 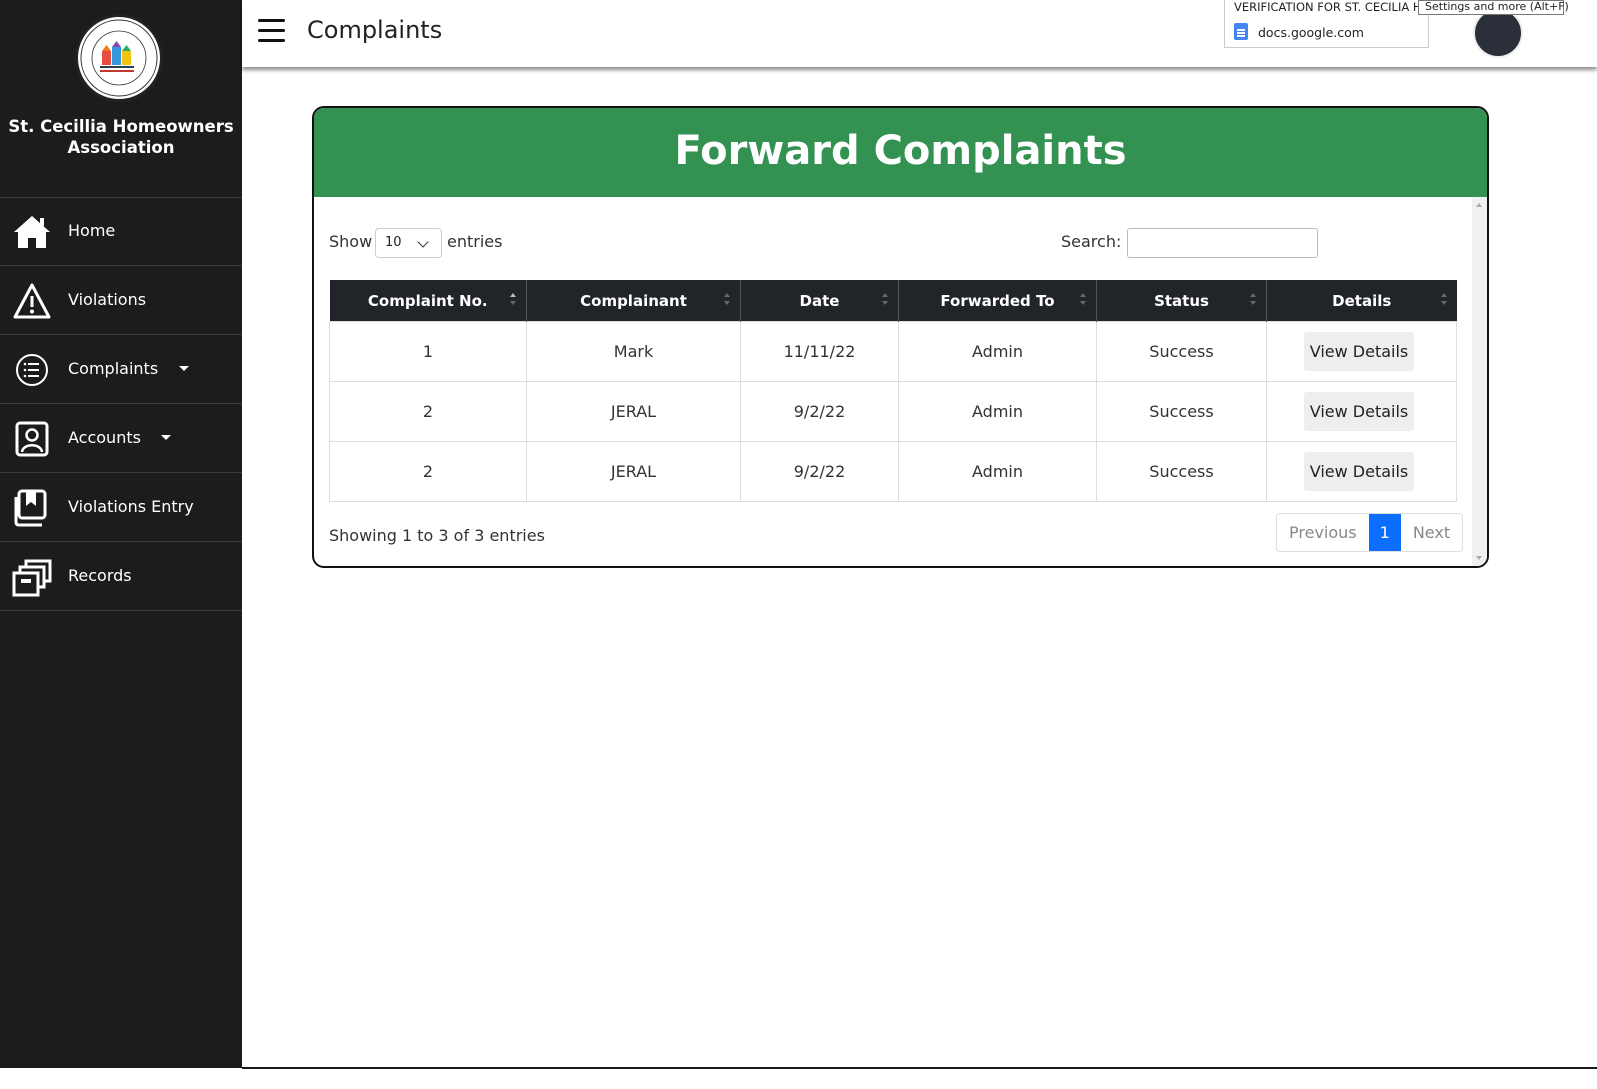 I want to click on sidebar-item-accounts: Accounts, so click(x=121, y=439).